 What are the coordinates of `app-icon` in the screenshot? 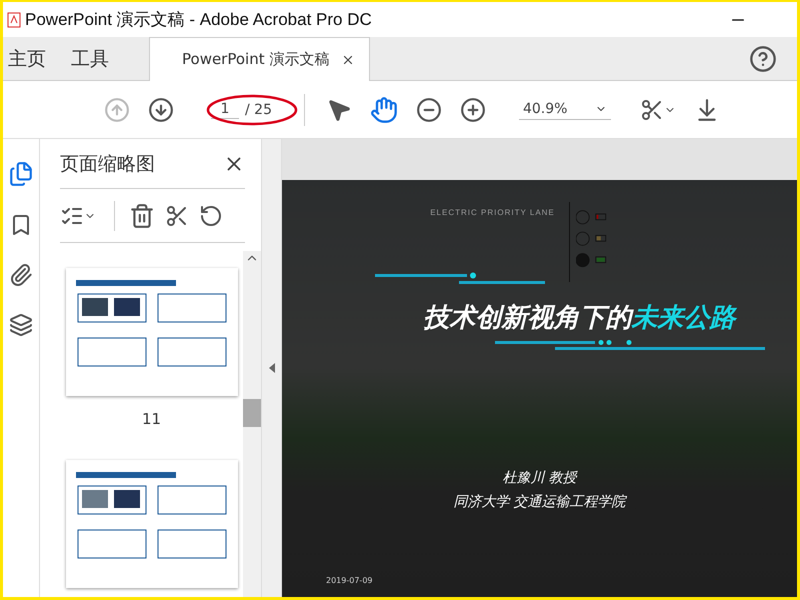 It's located at (14, 20).